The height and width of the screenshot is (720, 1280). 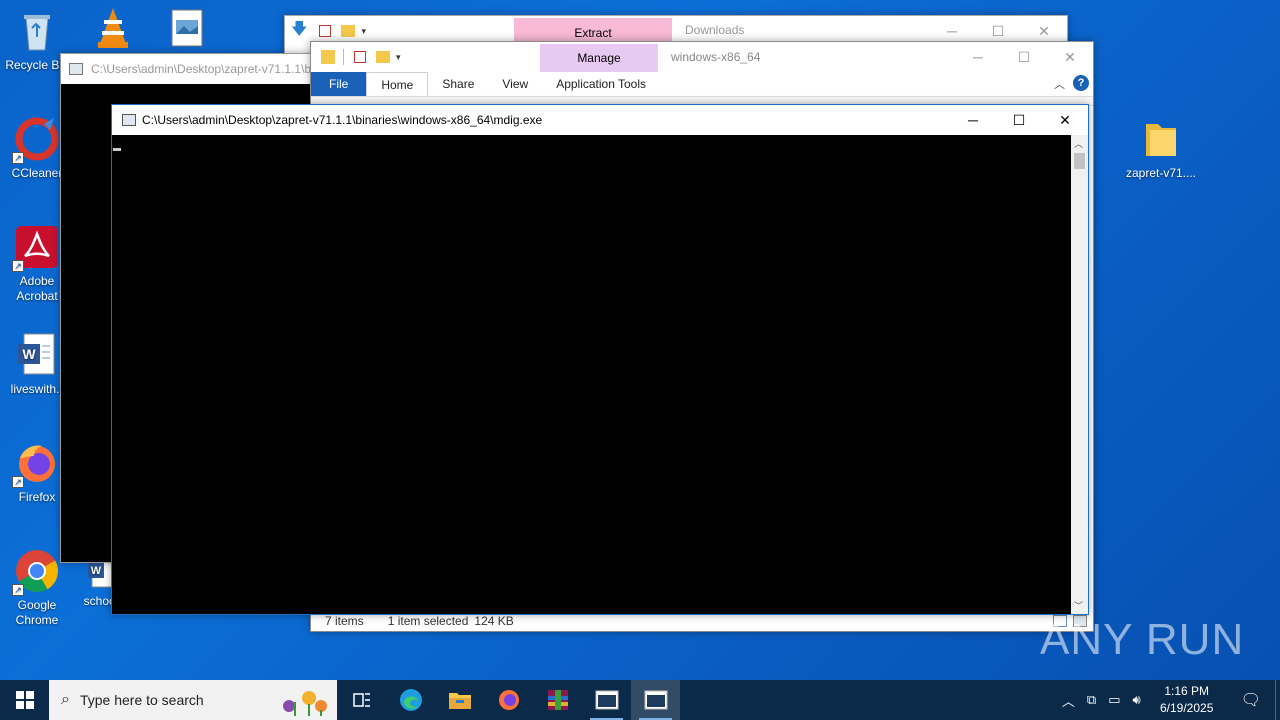 What do you see at coordinates (303, 700) in the screenshot?
I see `search-highlight-flowers-icon` at bounding box center [303, 700].